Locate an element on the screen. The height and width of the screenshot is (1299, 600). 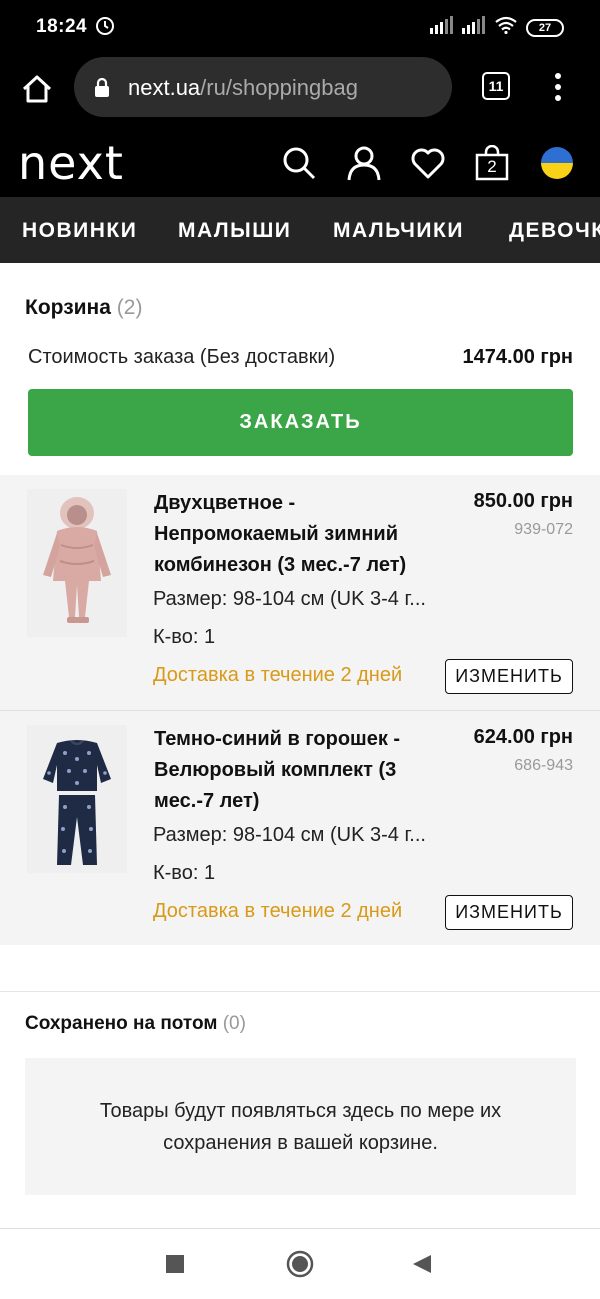
product-code: 939-072 is located at coordinates (543, 529).